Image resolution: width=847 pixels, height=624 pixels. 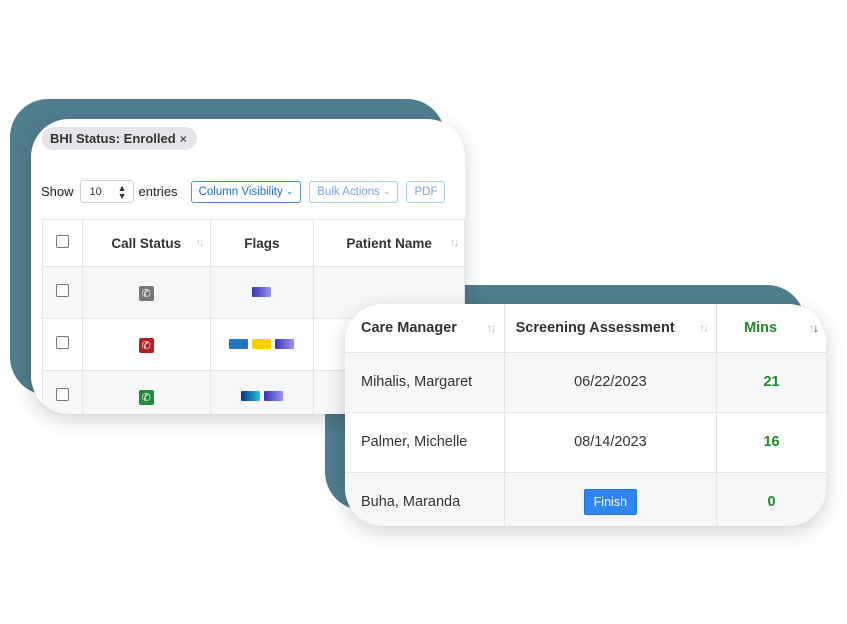 What do you see at coordinates (158, 191) in the screenshot?
I see `entries-label: entries` at bounding box center [158, 191].